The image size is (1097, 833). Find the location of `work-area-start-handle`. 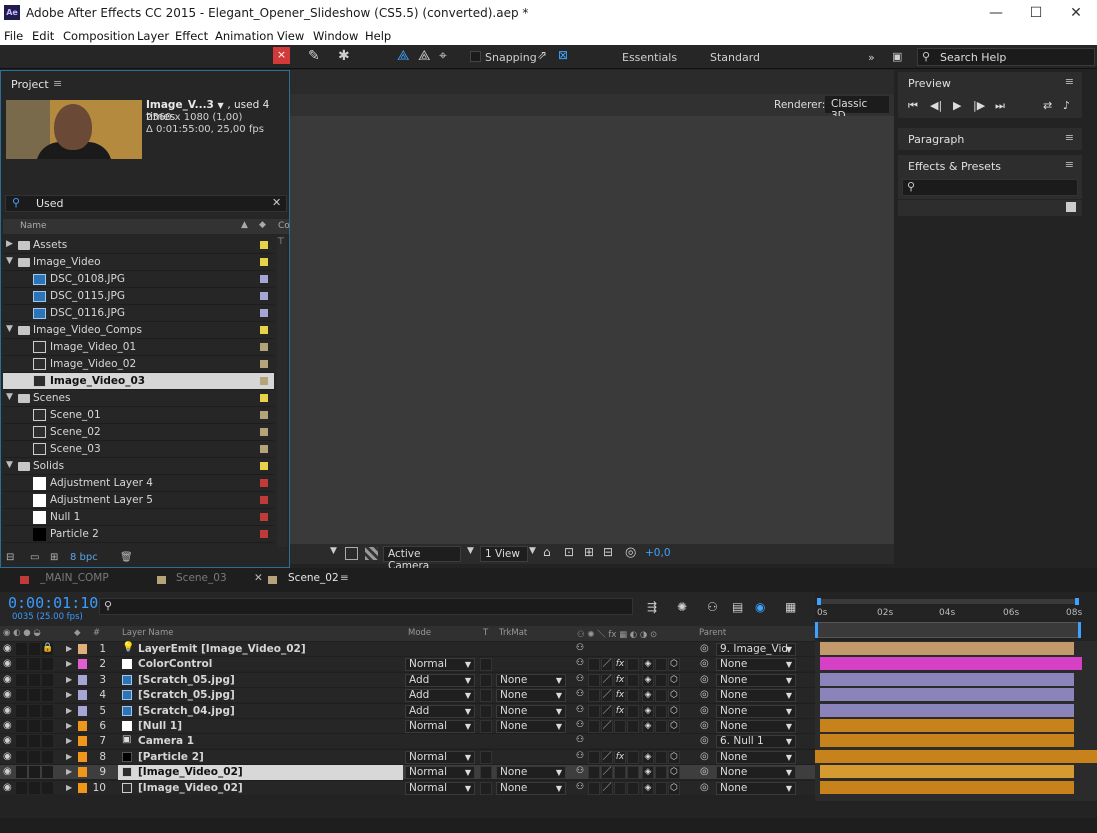

work-area-start-handle is located at coordinates (819, 601).